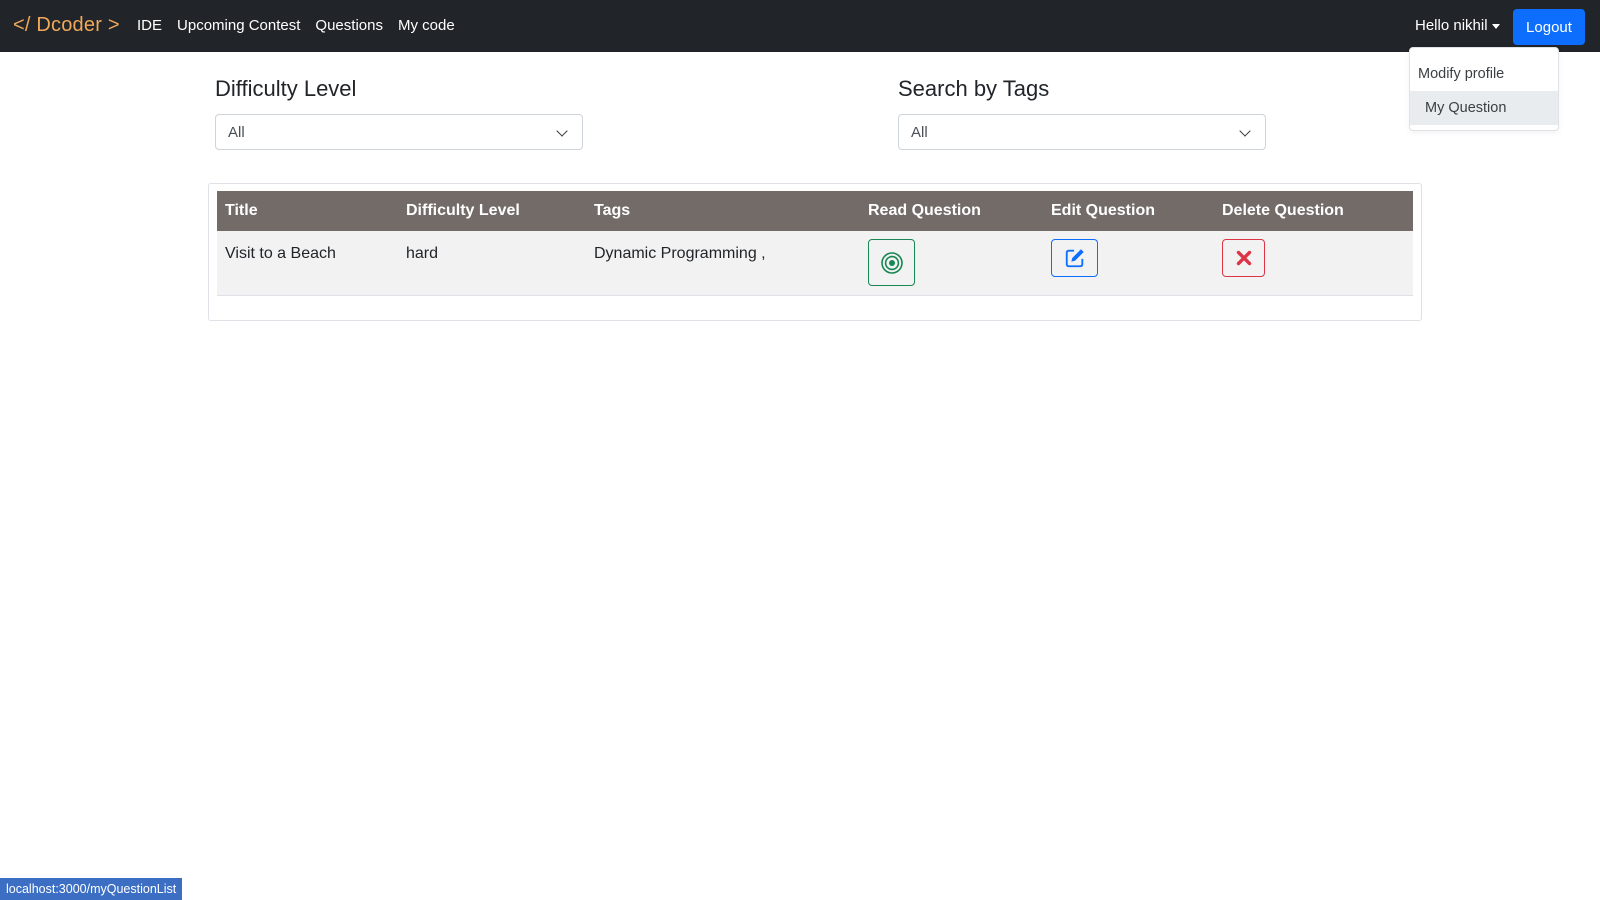 This screenshot has width=1600, height=900. I want to click on read-question-button, so click(891, 262).